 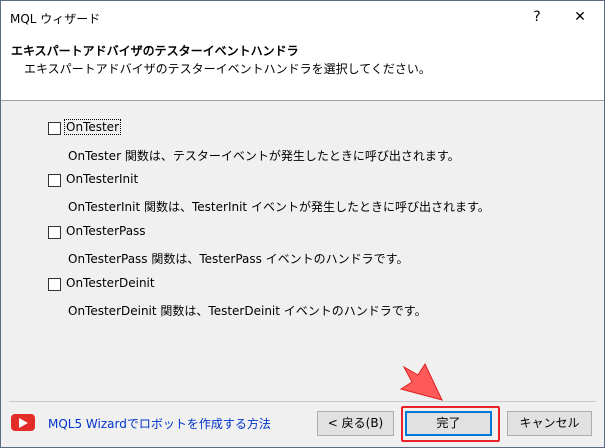 What do you see at coordinates (54, 180) in the screenshot?
I see `checkbox-ontesterinit` at bounding box center [54, 180].